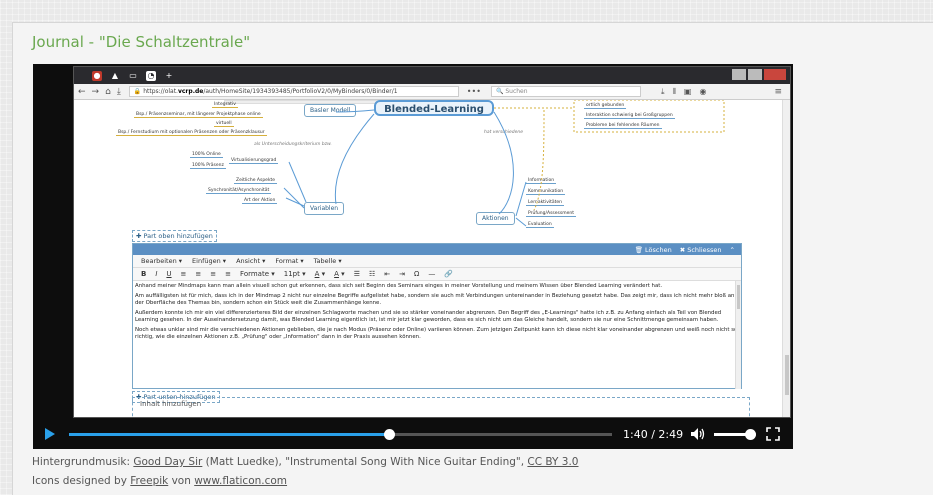 The width and height of the screenshot is (933, 495). What do you see at coordinates (372, 274) in the screenshot?
I see `numbered-list-icon: ☷` at bounding box center [372, 274].